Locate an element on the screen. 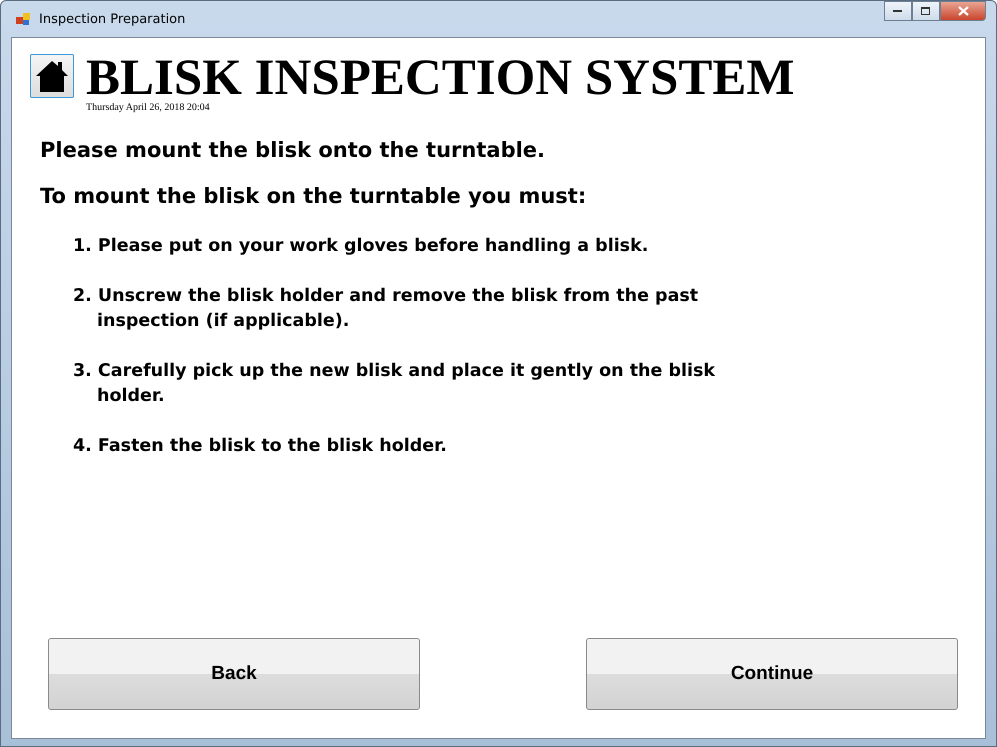  home-icon is located at coordinates (52, 76).